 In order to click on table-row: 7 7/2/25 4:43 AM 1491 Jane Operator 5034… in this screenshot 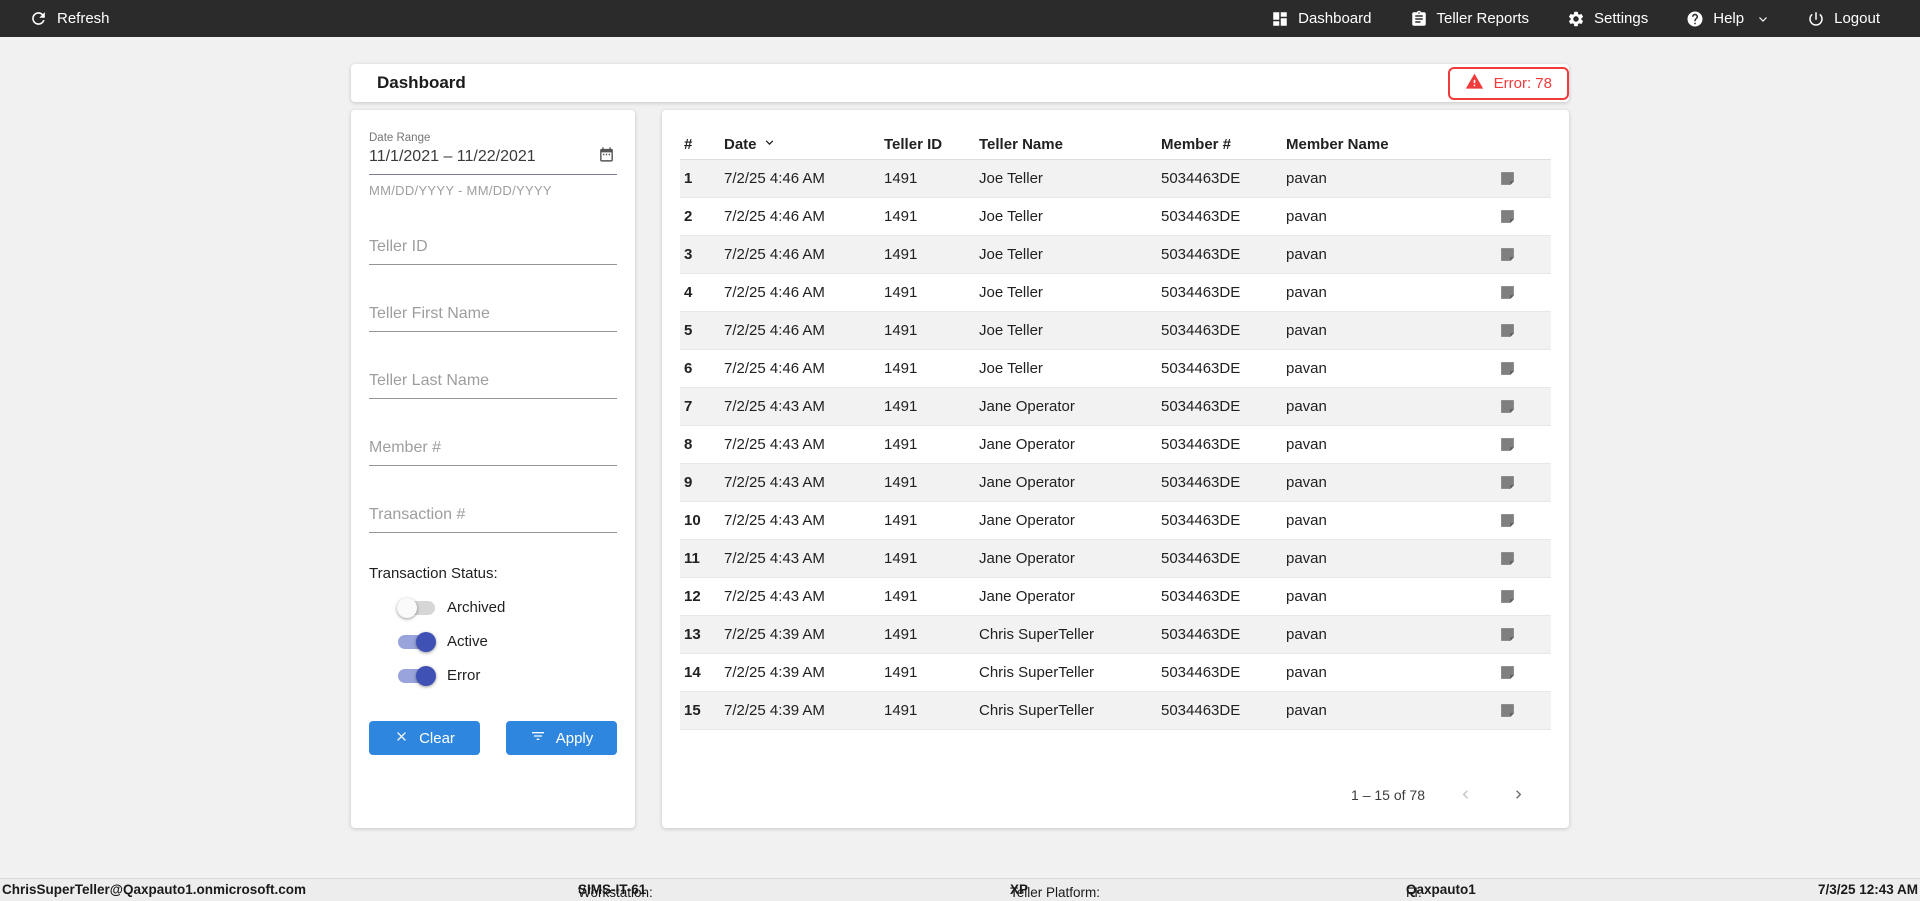, I will do `click(1115, 407)`.